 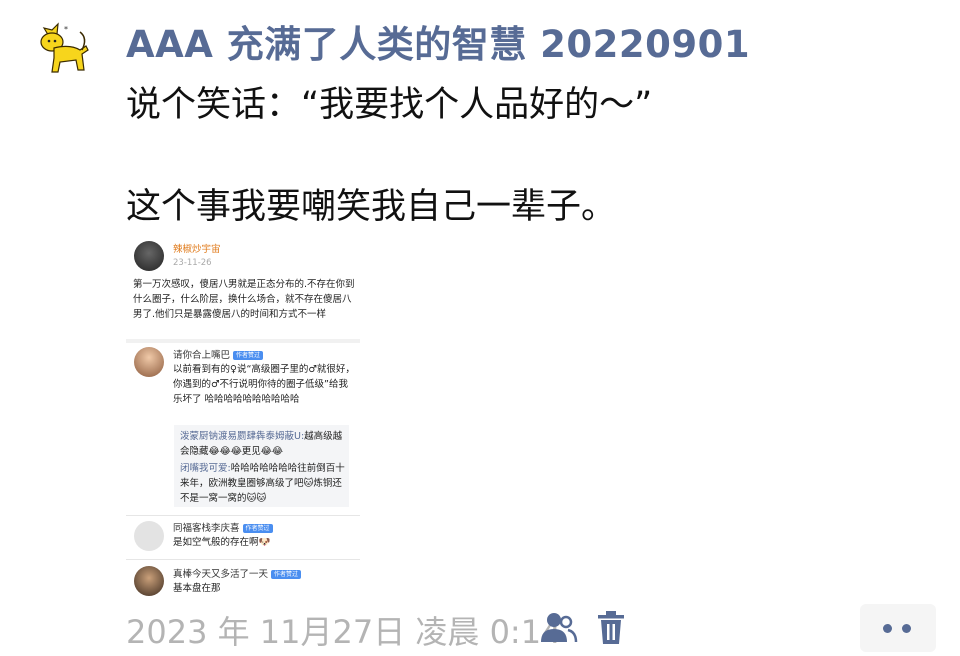 What do you see at coordinates (438, 41) in the screenshot?
I see `author-name: AAA 充满了人类的智慧 20220901` at bounding box center [438, 41].